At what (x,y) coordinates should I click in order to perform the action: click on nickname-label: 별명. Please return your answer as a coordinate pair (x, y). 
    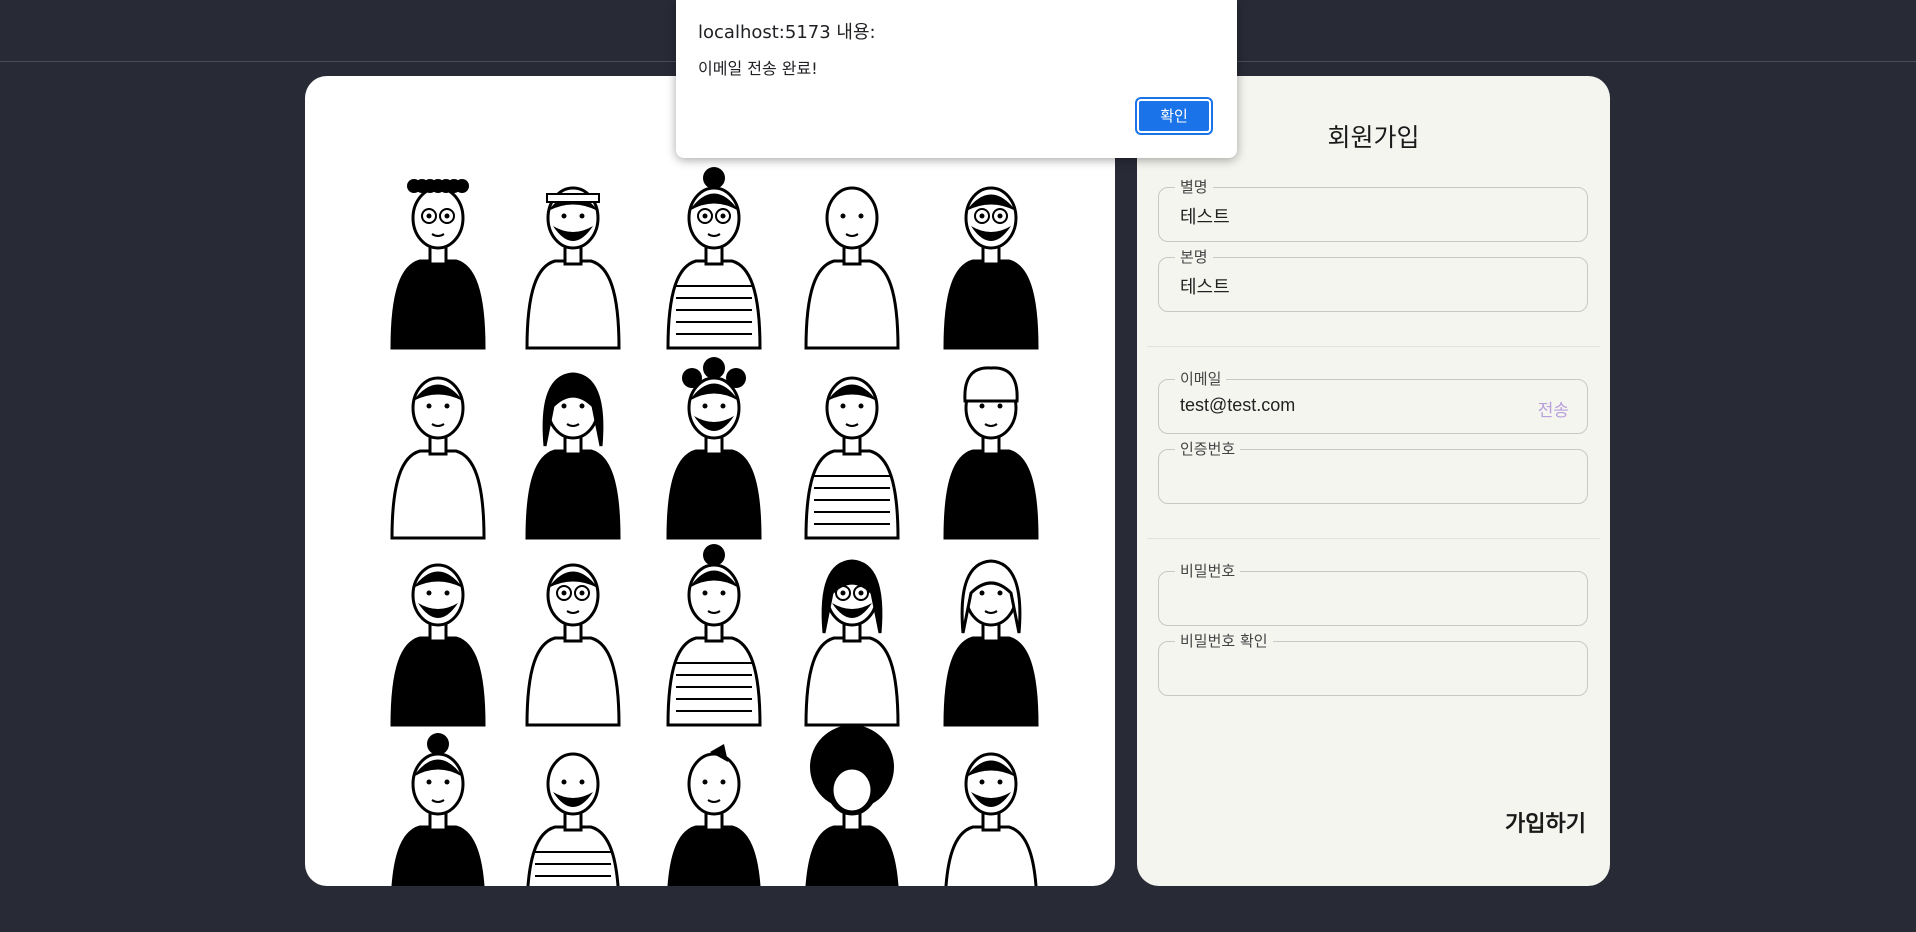
    Looking at the image, I should click on (1194, 187).